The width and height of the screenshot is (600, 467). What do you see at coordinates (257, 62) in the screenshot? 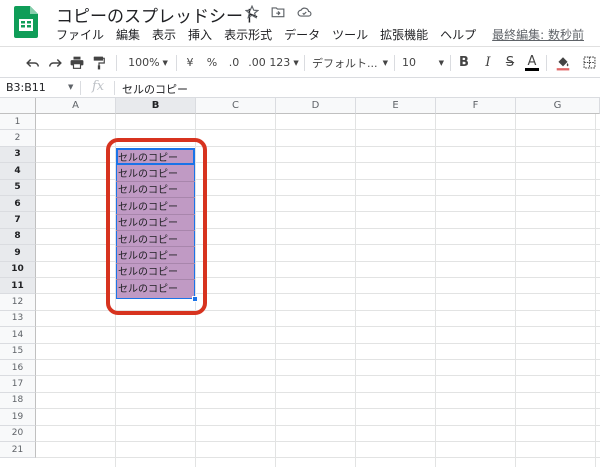
I see `increase-decimal-button: .00` at bounding box center [257, 62].